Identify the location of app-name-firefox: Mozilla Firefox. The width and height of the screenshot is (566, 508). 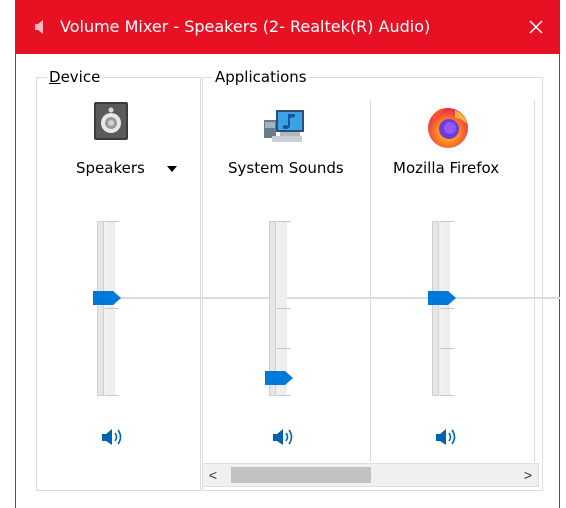
(446, 168).